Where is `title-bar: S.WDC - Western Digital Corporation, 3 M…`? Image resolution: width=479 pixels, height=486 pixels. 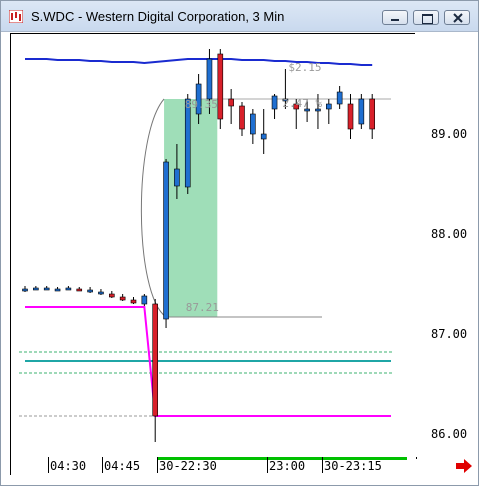
title-bar: S.WDC - Western Digital Corporation, 3 M… is located at coordinates (239, 16).